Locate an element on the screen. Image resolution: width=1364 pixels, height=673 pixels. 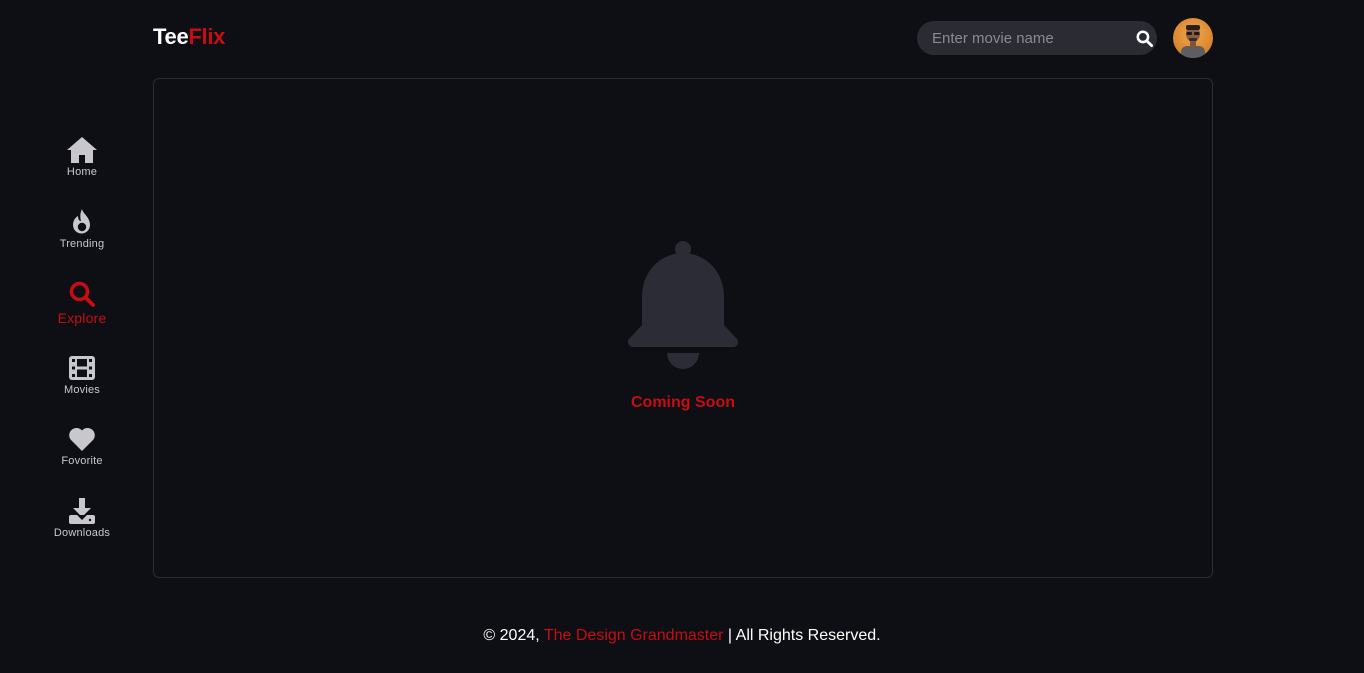
logo-text-flix: Flix is located at coordinates (207, 36).